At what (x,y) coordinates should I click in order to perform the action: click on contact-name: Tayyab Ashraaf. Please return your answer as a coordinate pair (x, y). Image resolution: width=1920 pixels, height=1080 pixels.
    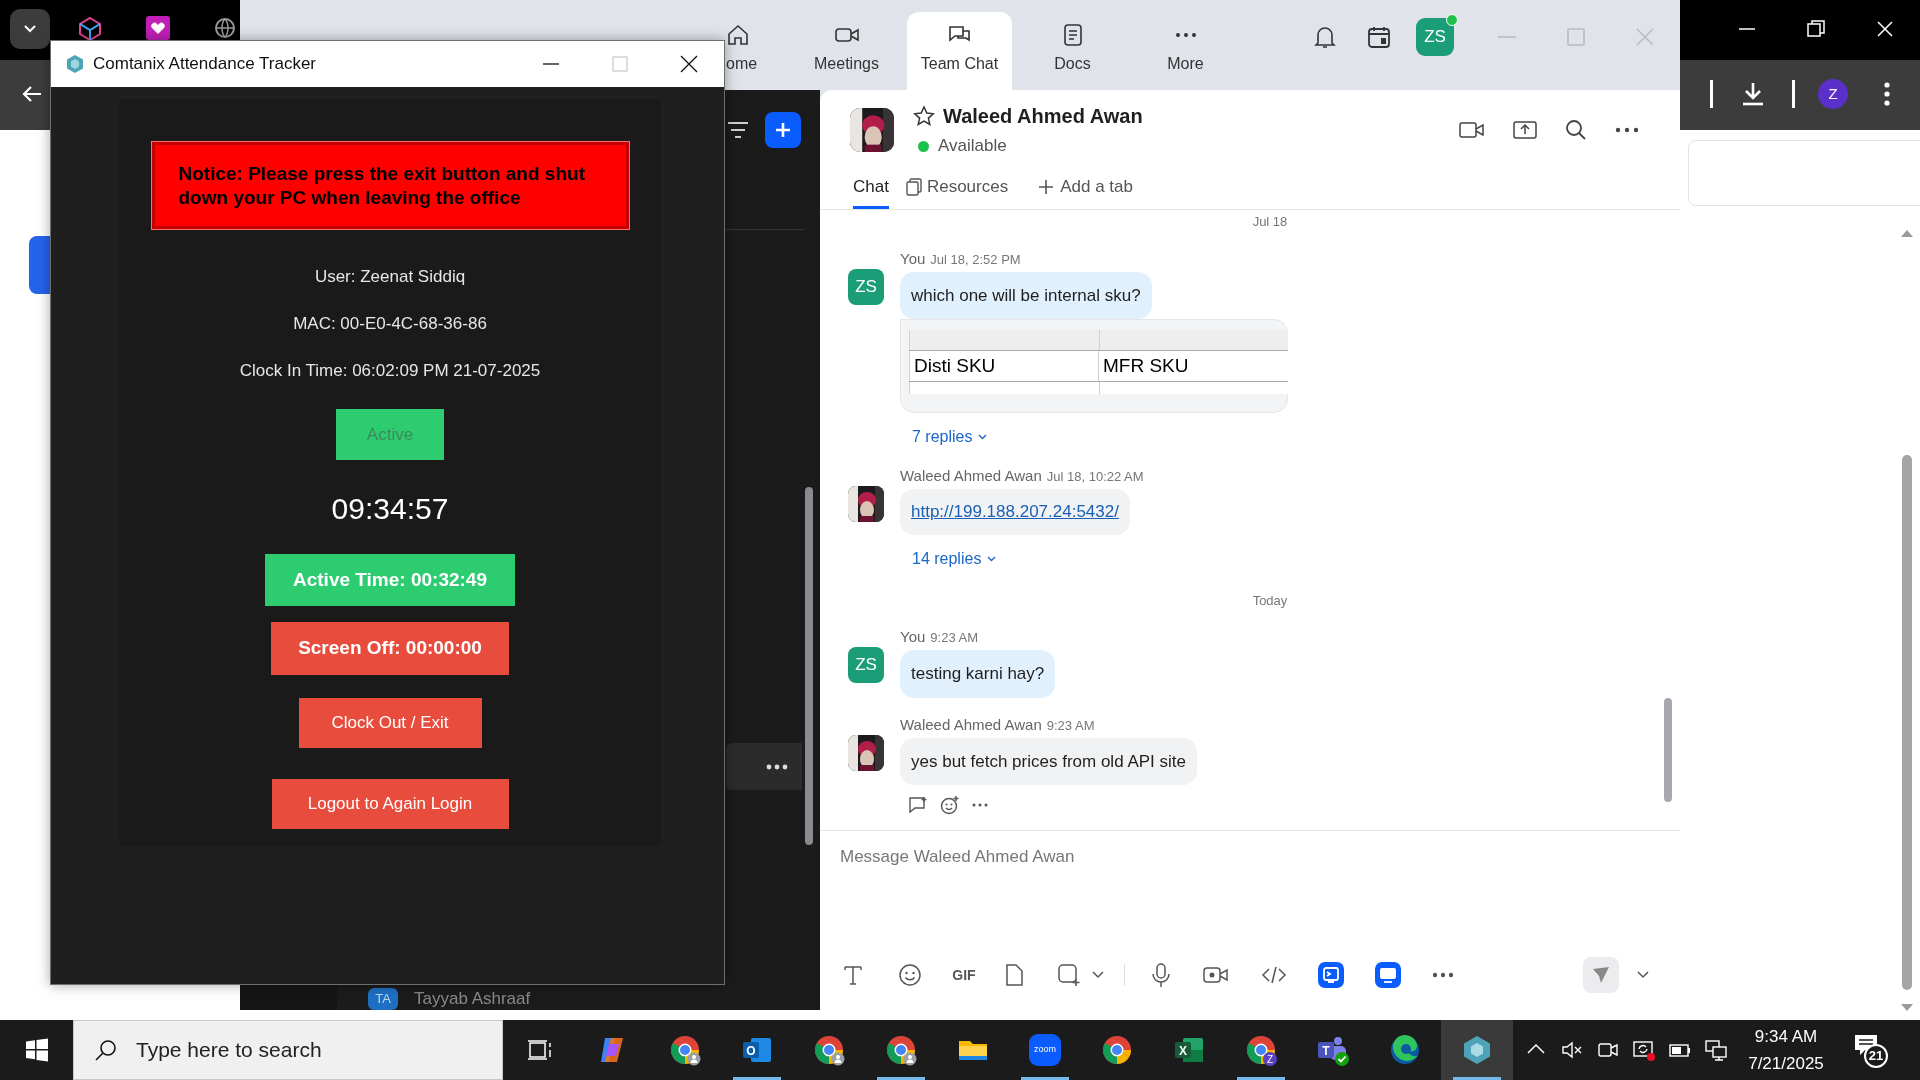
    Looking at the image, I should click on (472, 999).